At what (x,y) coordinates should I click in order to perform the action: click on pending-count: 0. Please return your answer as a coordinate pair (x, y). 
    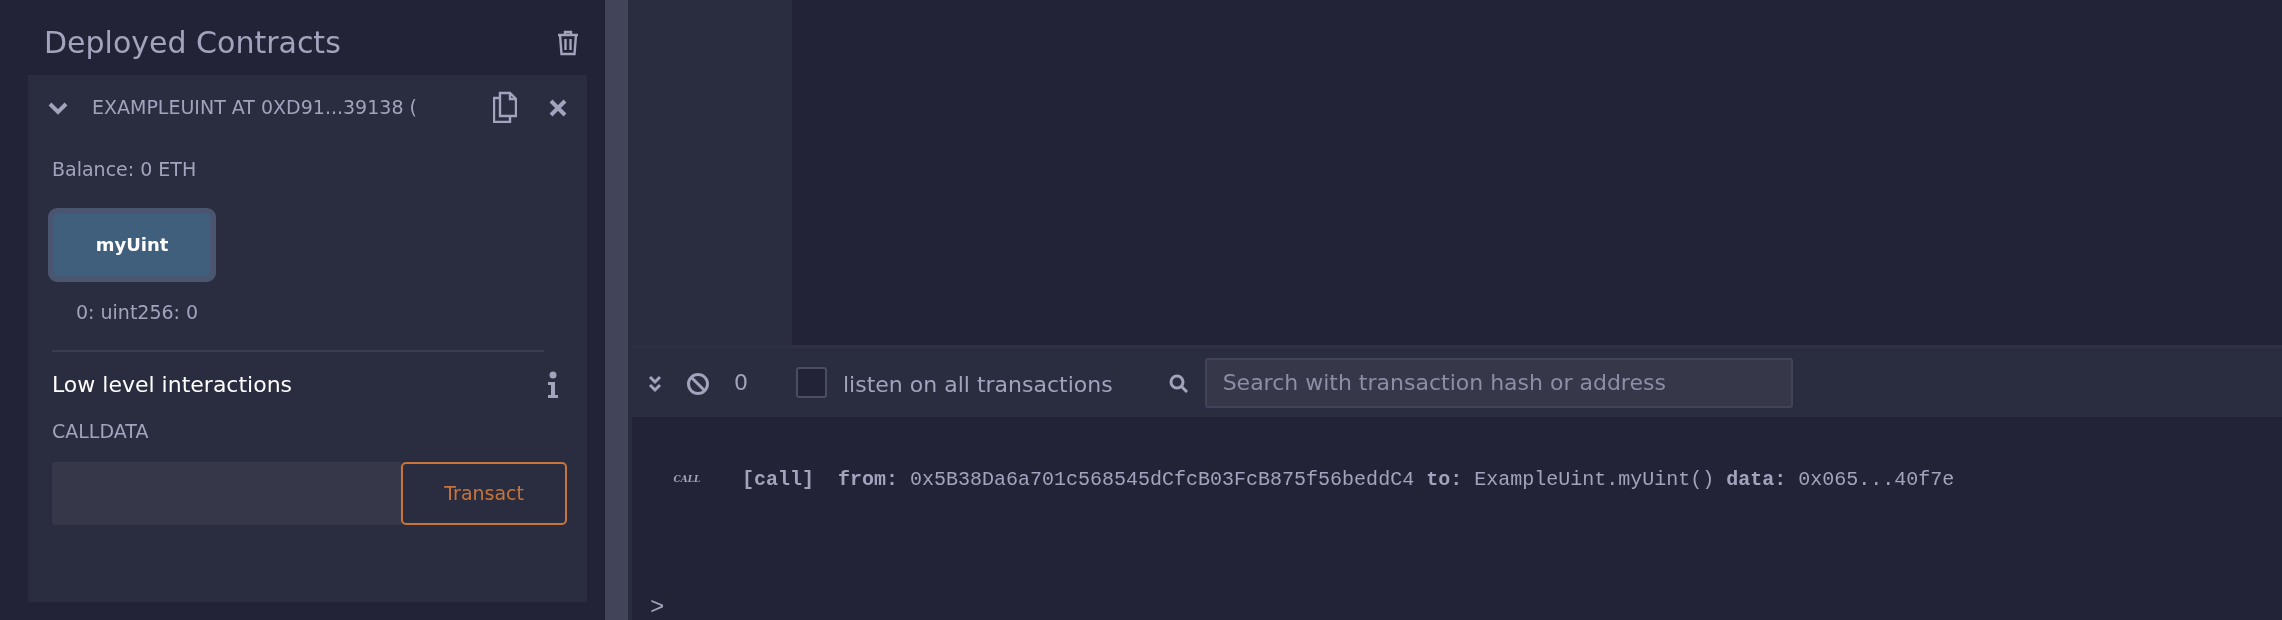
    Looking at the image, I should click on (741, 383).